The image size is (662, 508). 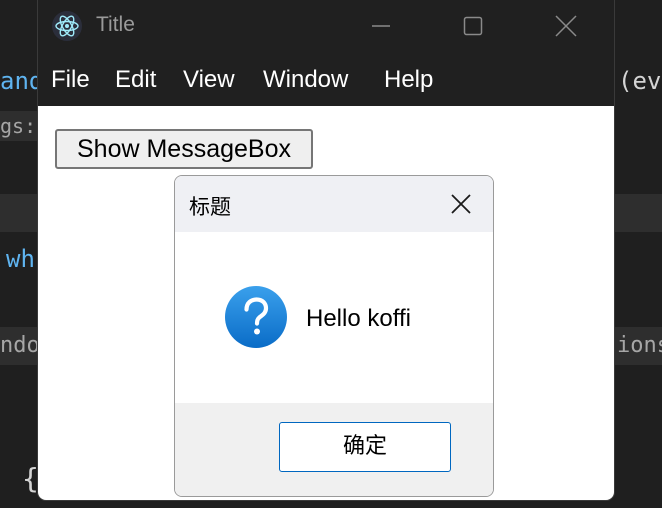 I want to click on maximize-button, so click(x=473, y=26).